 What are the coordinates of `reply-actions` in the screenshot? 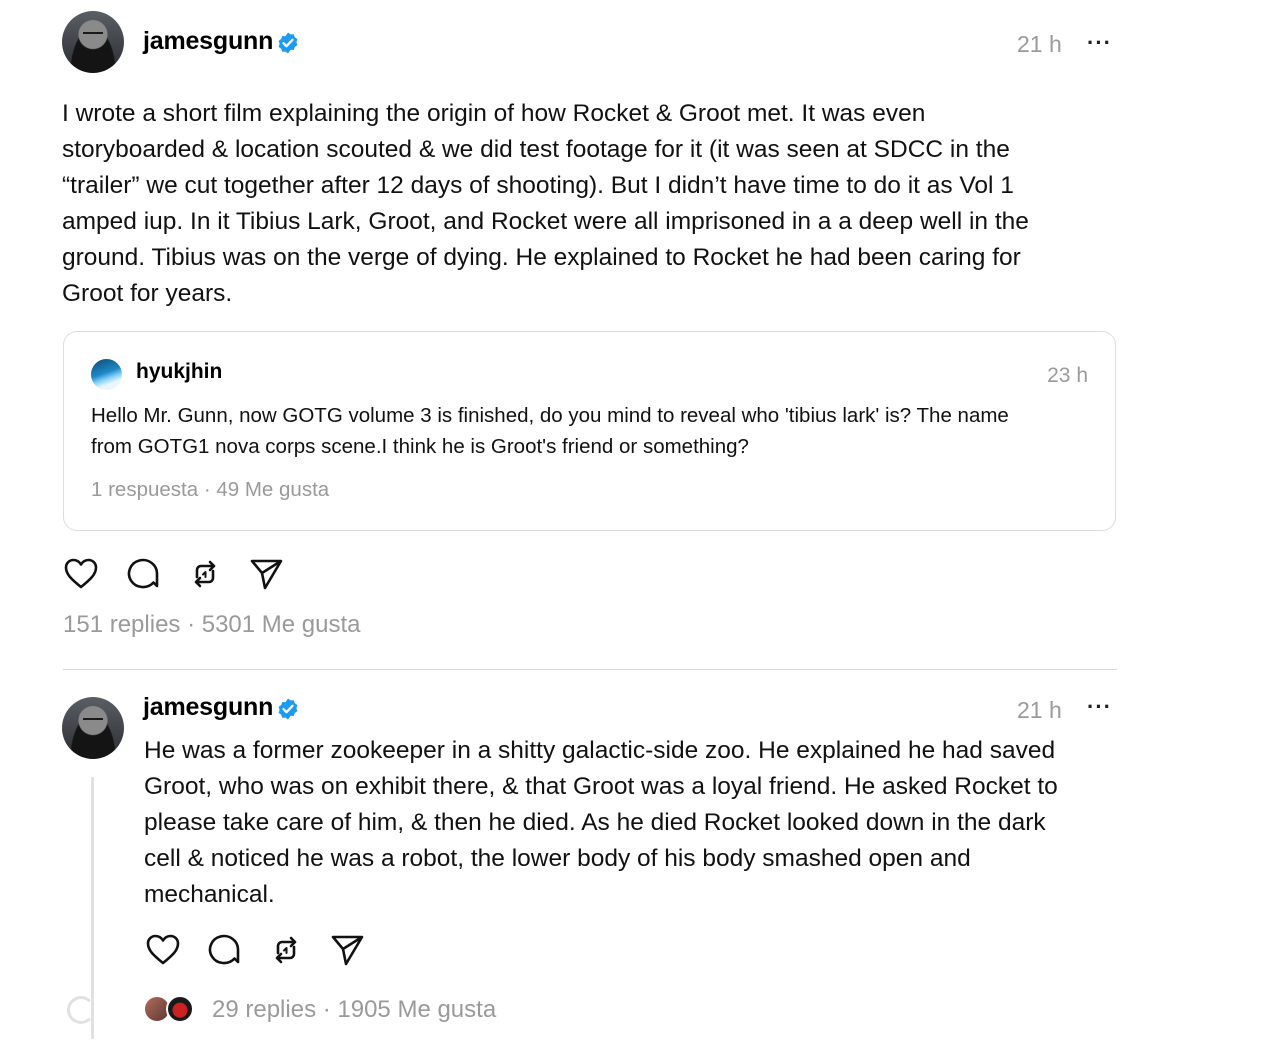 It's located at (265, 950).